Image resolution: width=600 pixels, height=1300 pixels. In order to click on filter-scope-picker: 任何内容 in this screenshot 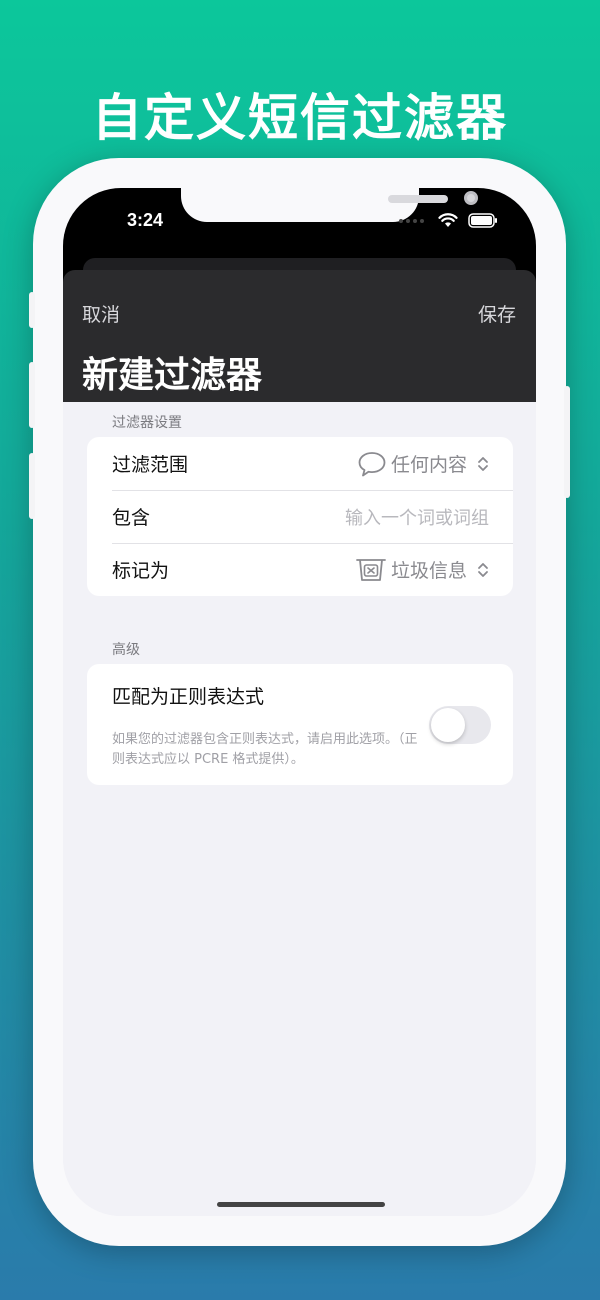, I will do `click(423, 464)`.